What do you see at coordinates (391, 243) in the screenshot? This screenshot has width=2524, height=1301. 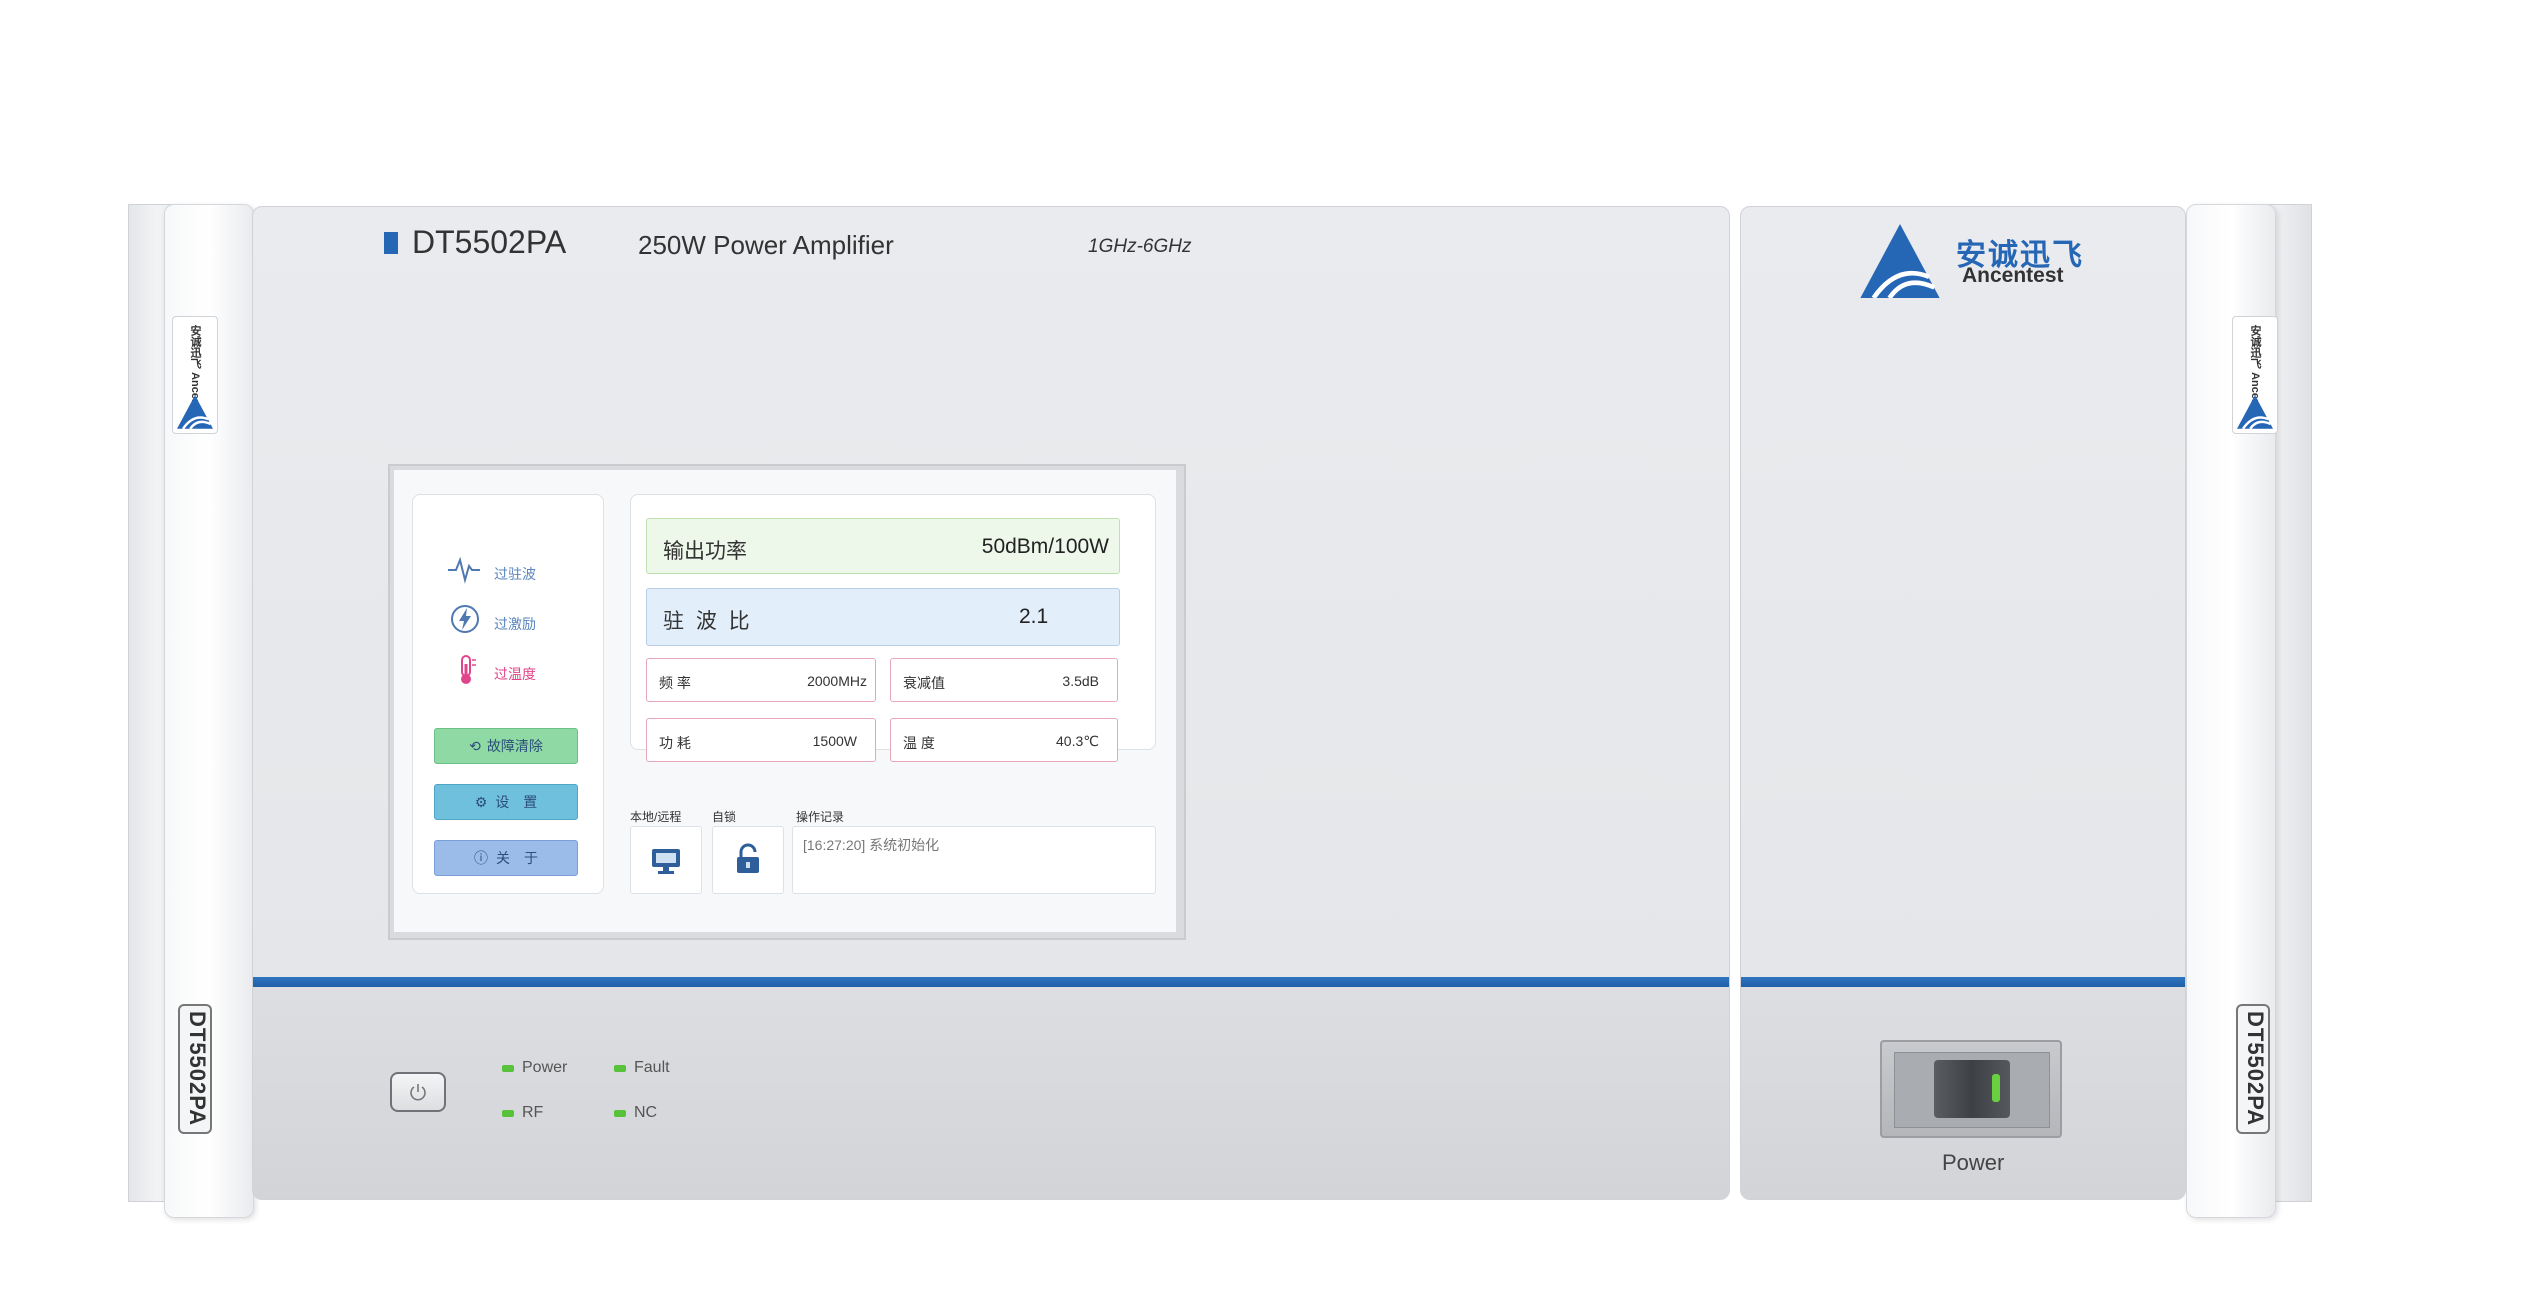 I see `model-marker` at bounding box center [391, 243].